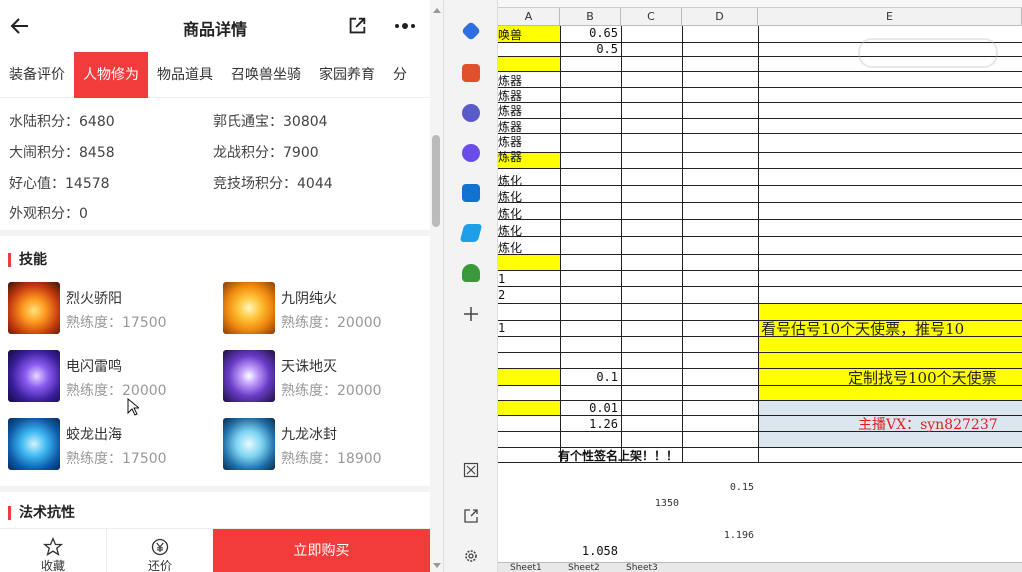 This screenshot has width=1022, height=572. What do you see at coordinates (651, 17) in the screenshot?
I see `column-header-c: C` at bounding box center [651, 17].